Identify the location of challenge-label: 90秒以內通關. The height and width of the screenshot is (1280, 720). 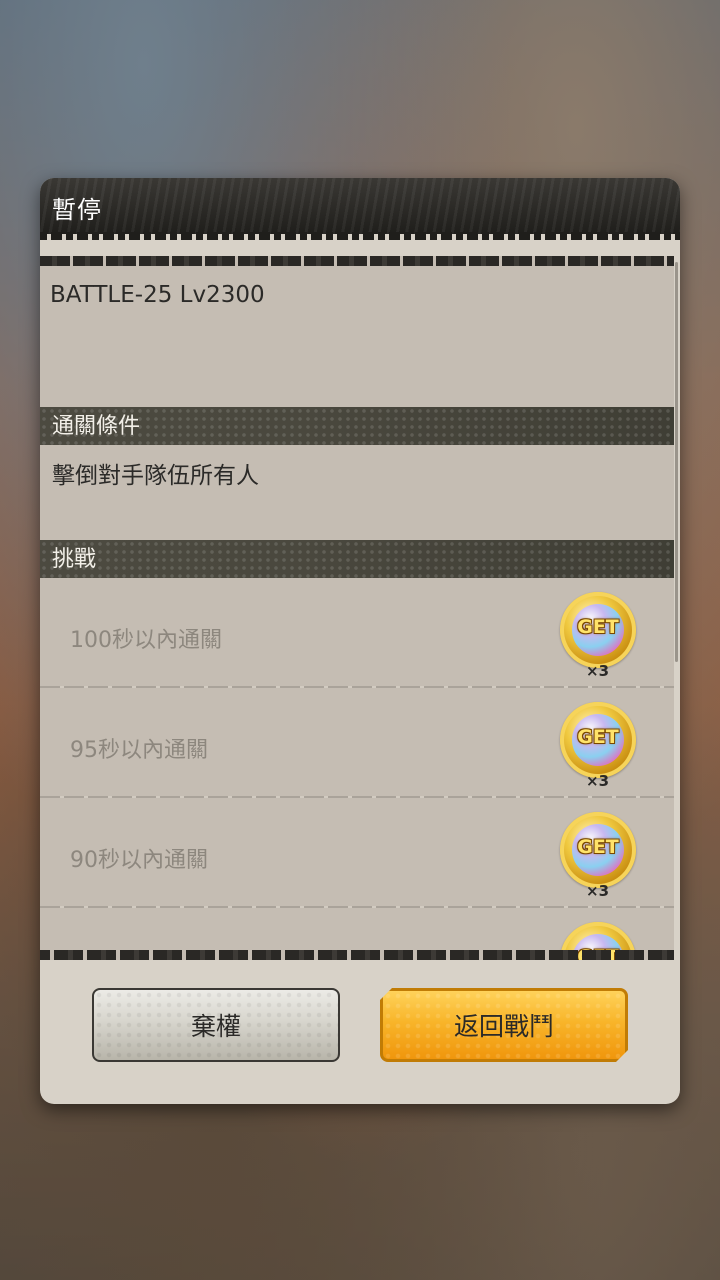
(139, 860).